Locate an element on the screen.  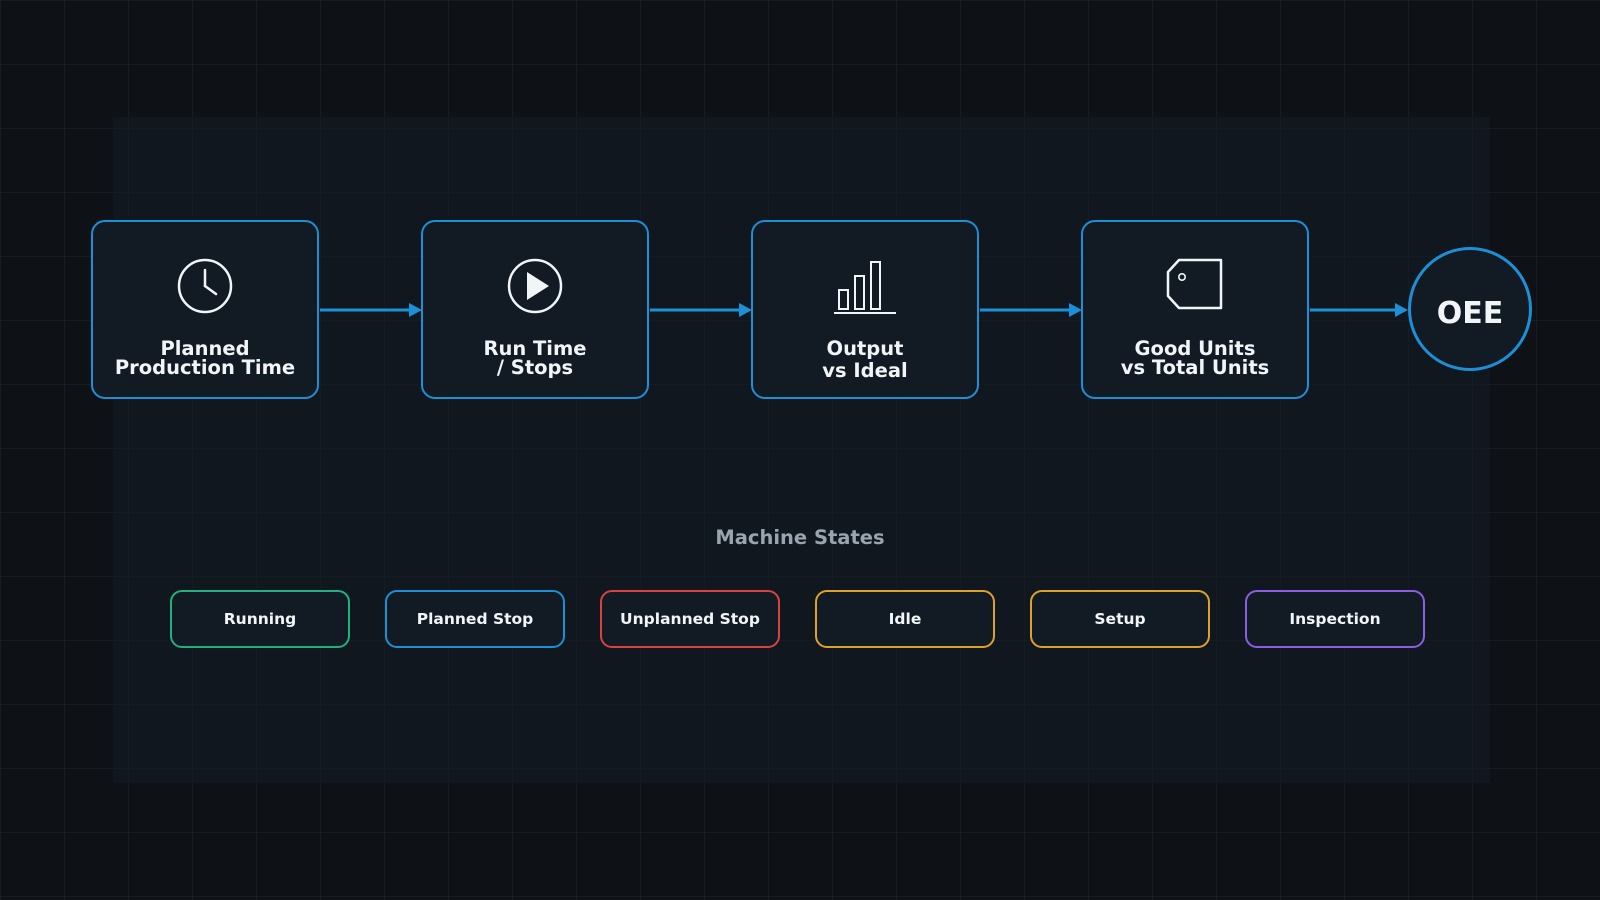
play-icon is located at coordinates (535, 286).